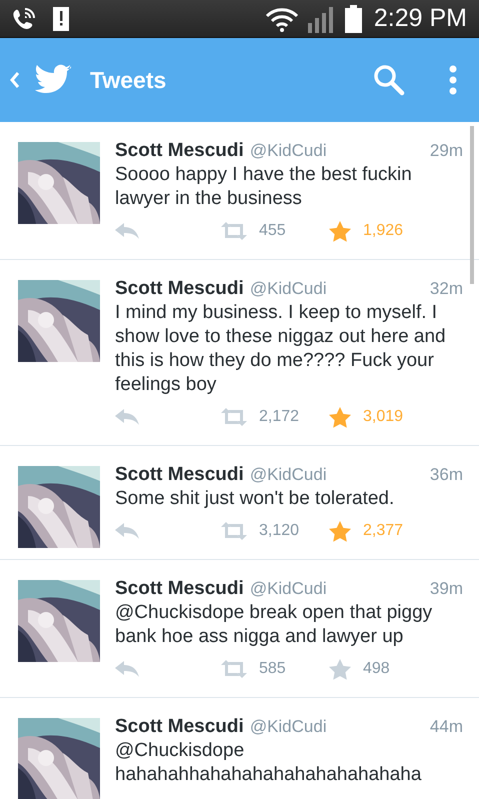  What do you see at coordinates (279, 531) in the screenshot?
I see `retweet-count: 3,120` at bounding box center [279, 531].